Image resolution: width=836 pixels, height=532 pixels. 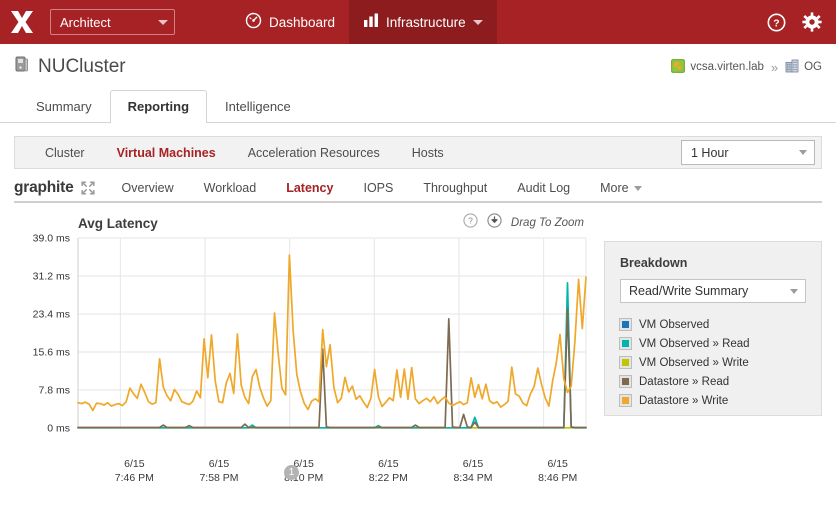 What do you see at coordinates (87, 188) in the screenshot?
I see `expand-arrows-icon` at bounding box center [87, 188].